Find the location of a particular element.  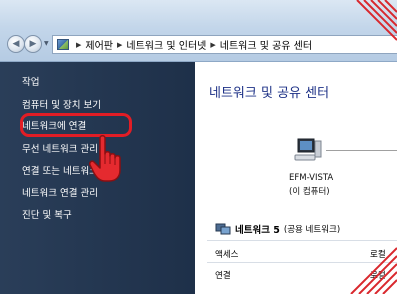

breadcrumb-item-control-panel: 제어판 is located at coordinates (99, 44).